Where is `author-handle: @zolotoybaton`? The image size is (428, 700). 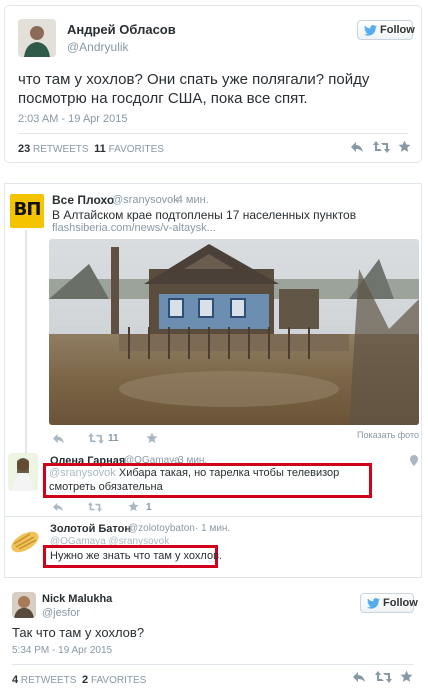 author-handle: @zolotoybaton is located at coordinates (161, 528).